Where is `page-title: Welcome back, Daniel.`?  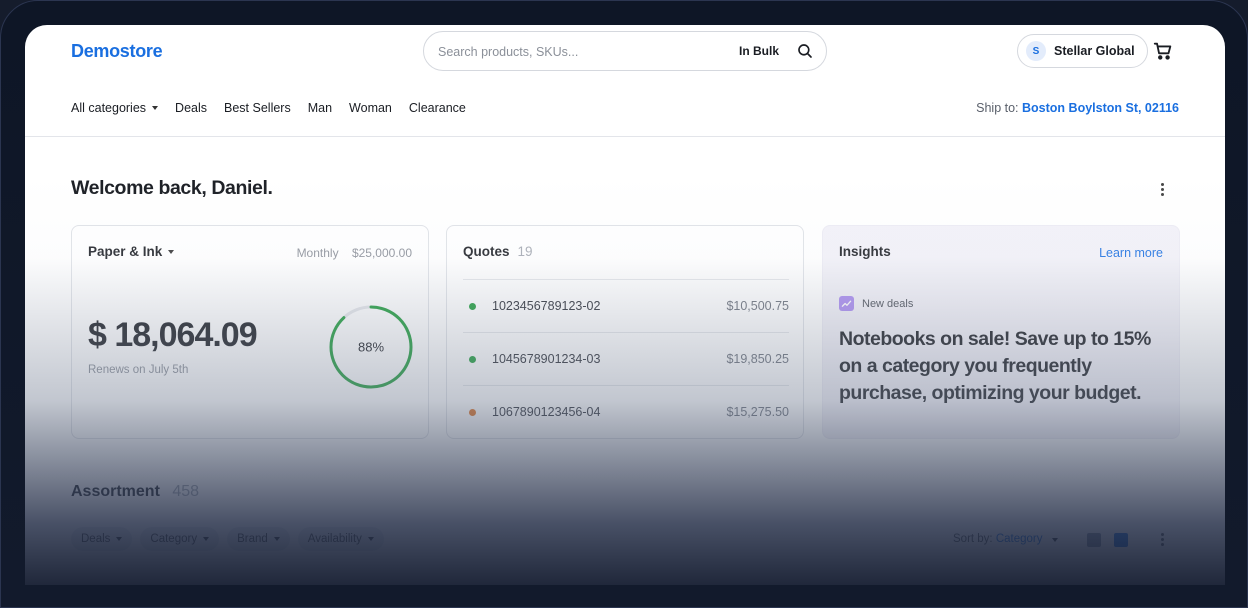 page-title: Welcome back, Daniel. is located at coordinates (172, 188).